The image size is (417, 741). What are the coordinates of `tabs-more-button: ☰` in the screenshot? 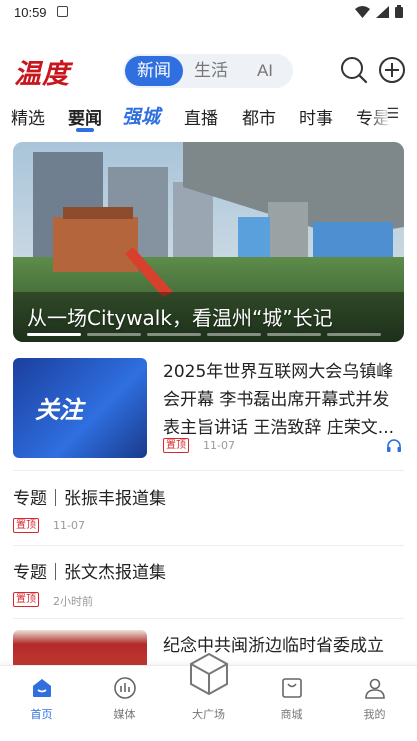 It's located at (395, 117).